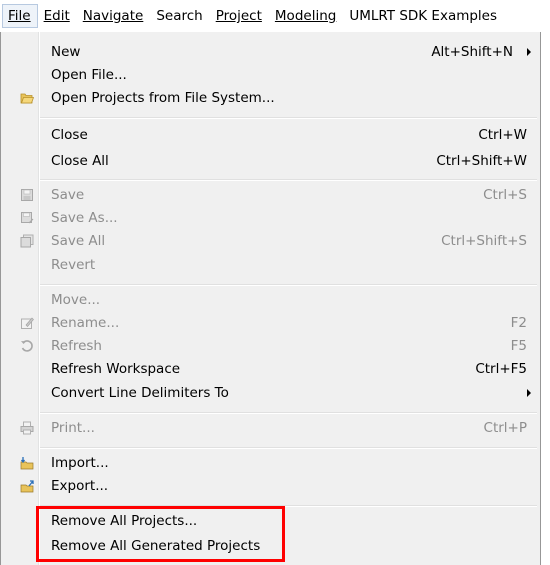  I want to click on menu-edit-label: Edit, so click(56, 16).